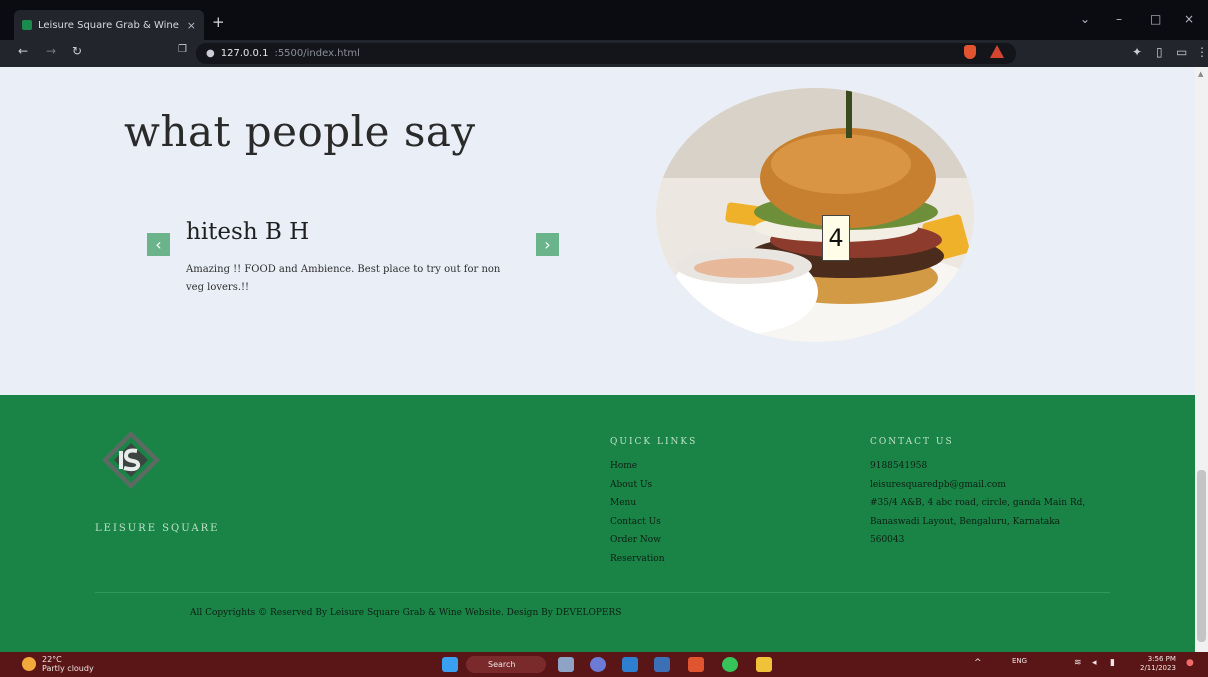  Describe the element at coordinates (990, 466) in the screenshot. I see `contact-phone: 9188541958` at that location.